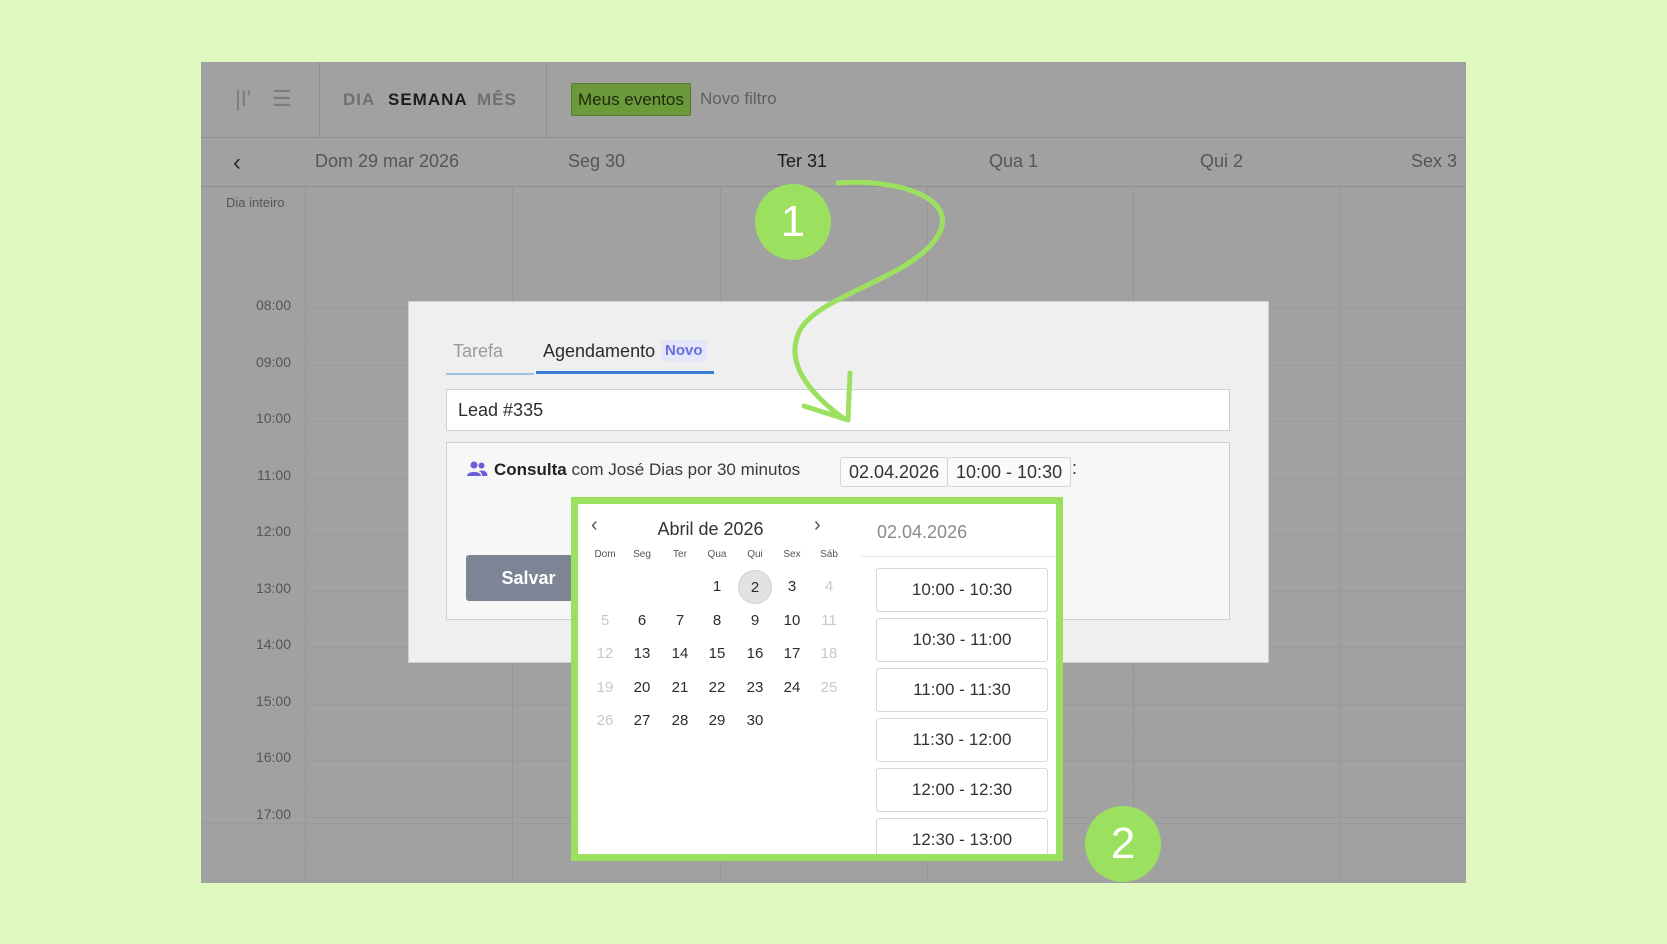 This screenshot has height=944, width=1667. What do you see at coordinates (829, 620) in the screenshot?
I see `calendar-day: 11` at bounding box center [829, 620].